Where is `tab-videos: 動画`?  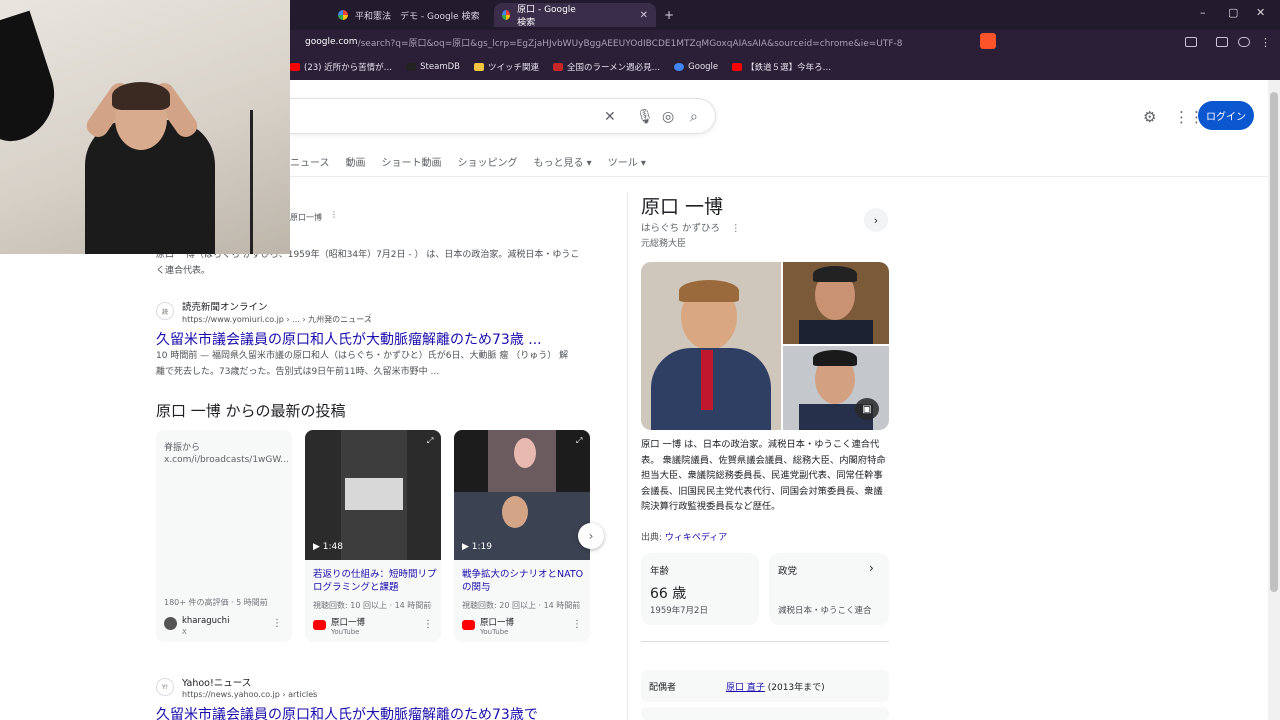
tab-videos: 動画 is located at coordinates (356, 161).